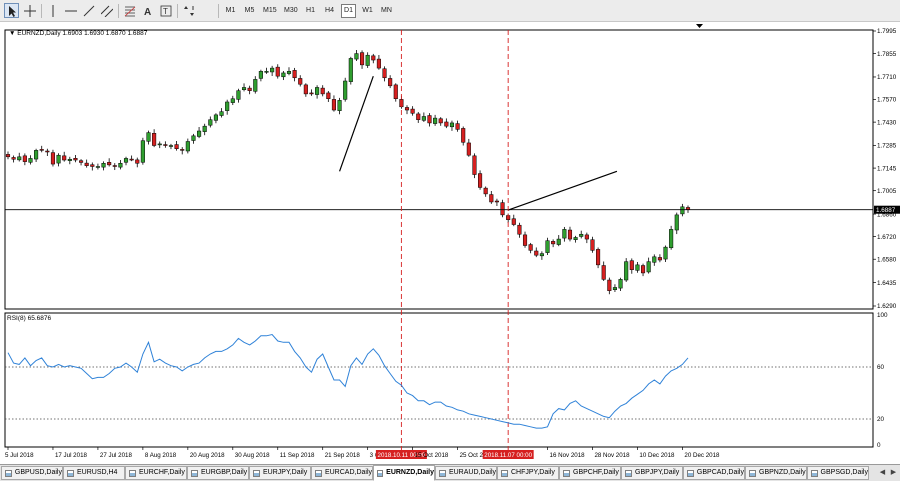  Describe the element at coordinates (782, 472) in the screenshot. I see `tab-label: GBPNZD,Daily` at that location.